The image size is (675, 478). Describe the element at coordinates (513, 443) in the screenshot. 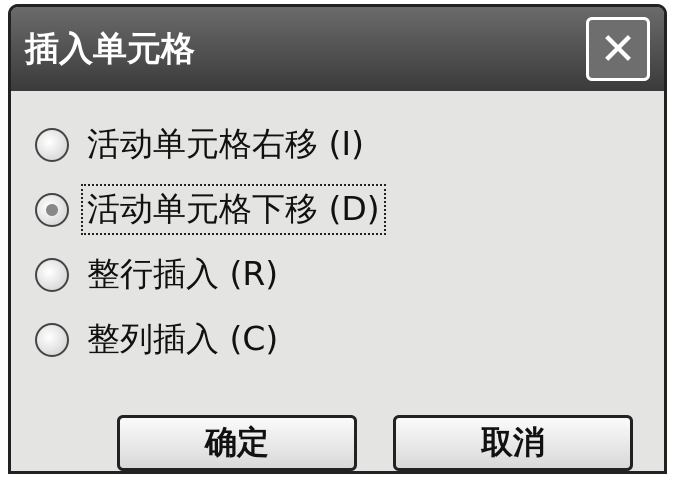

I see `dialog-button: 取消` at that location.